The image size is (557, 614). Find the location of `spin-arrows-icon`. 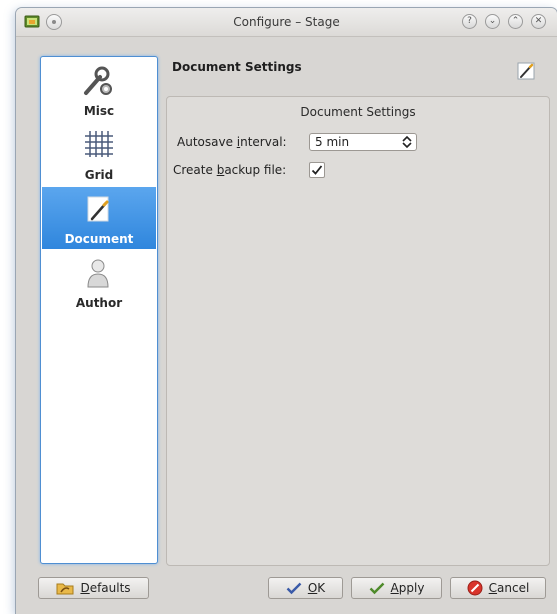

spin-arrows-icon is located at coordinates (407, 142).